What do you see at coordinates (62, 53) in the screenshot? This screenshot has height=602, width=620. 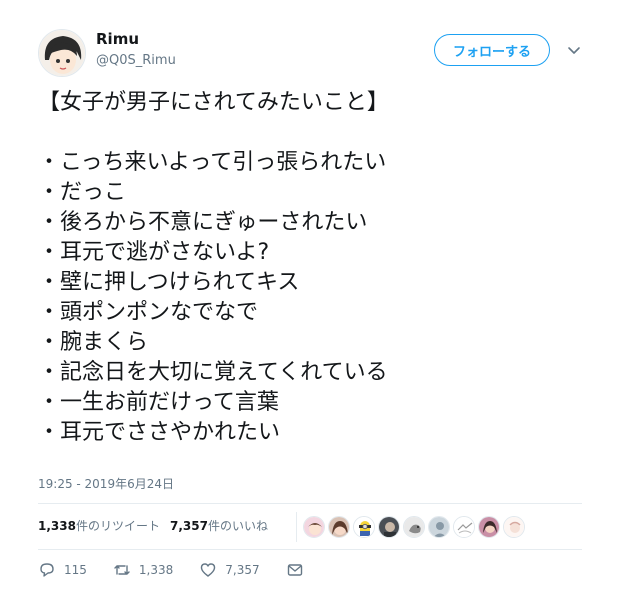 I see `avatar` at bounding box center [62, 53].